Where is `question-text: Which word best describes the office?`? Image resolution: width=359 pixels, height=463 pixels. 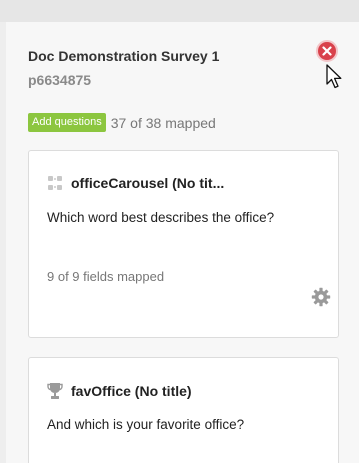
question-text: Which word best describes the office? is located at coordinates (161, 217).